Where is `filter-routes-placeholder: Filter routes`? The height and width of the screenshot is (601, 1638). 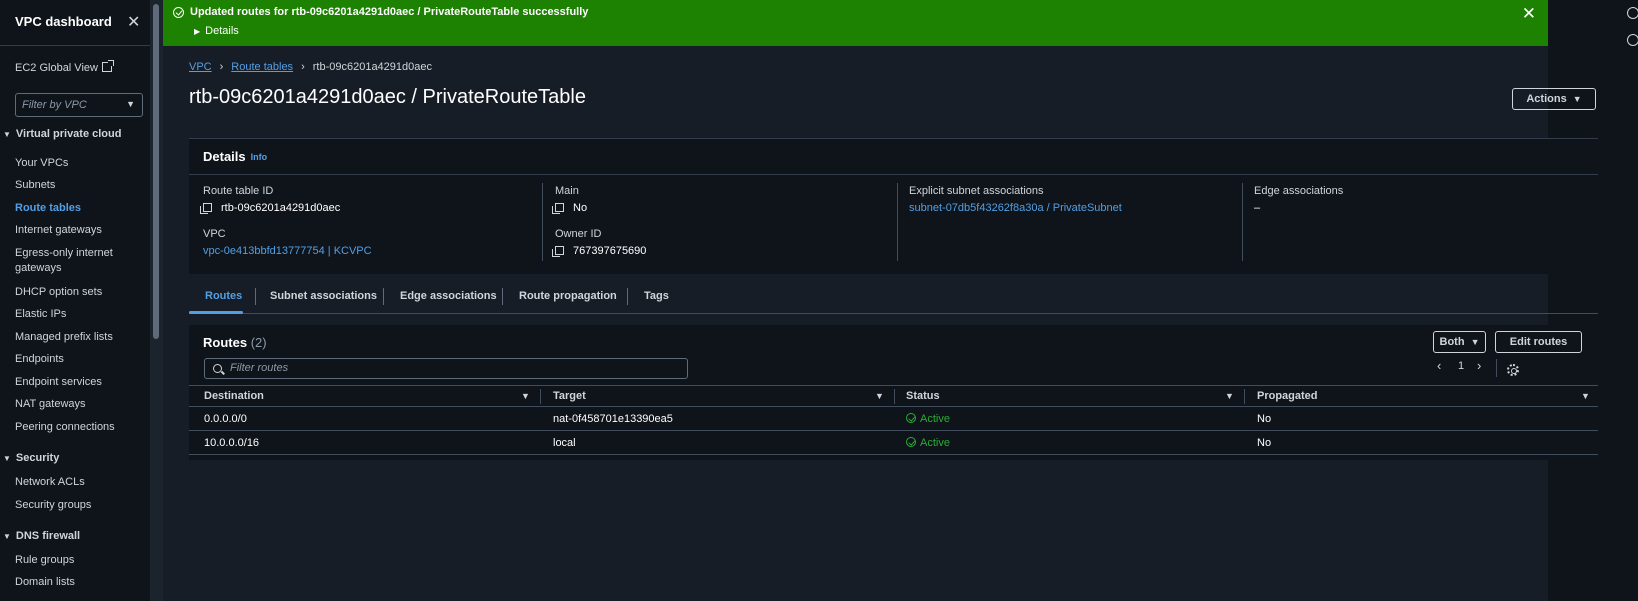
filter-routes-placeholder: Filter routes is located at coordinates (259, 368).